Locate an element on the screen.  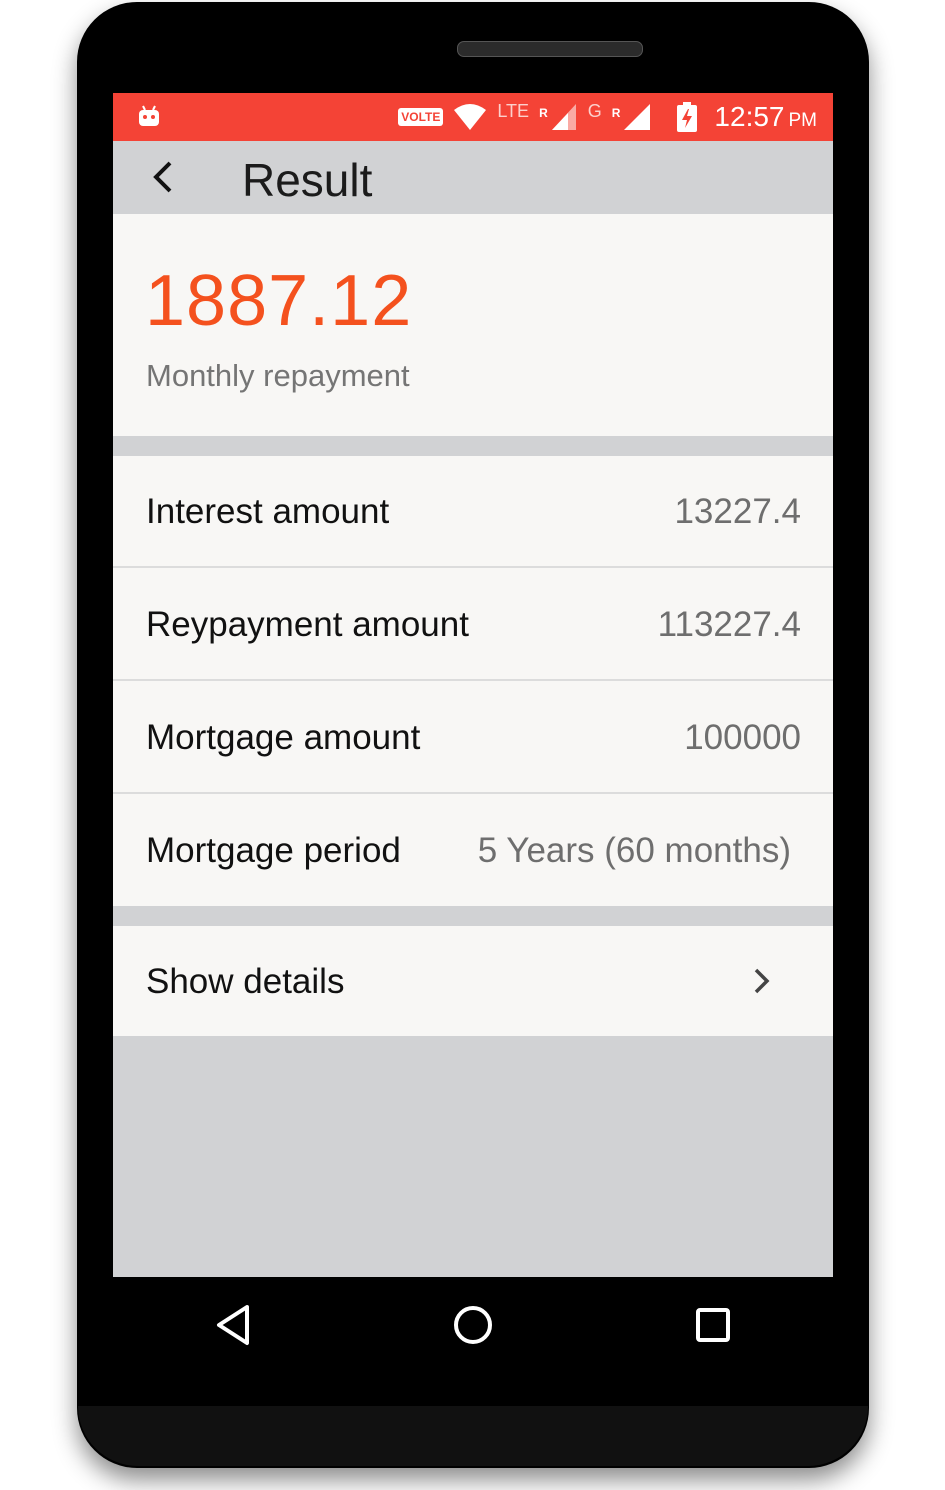
volte-badge: VOLTE is located at coordinates (421, 117).